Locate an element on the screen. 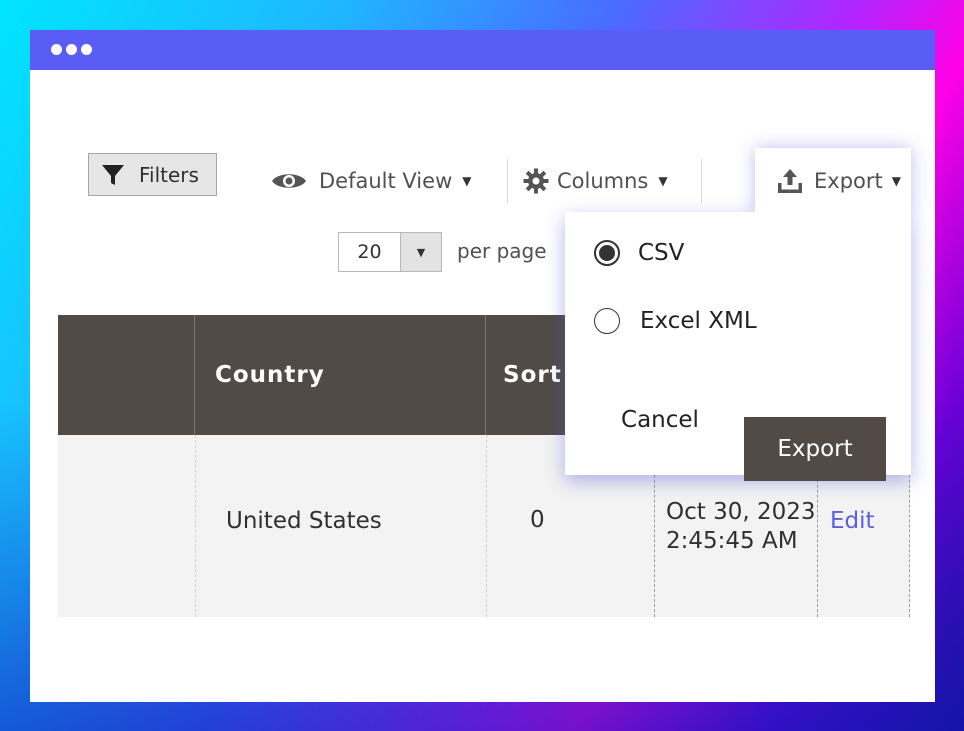  gear-icon is located at coordinates (536, 181).